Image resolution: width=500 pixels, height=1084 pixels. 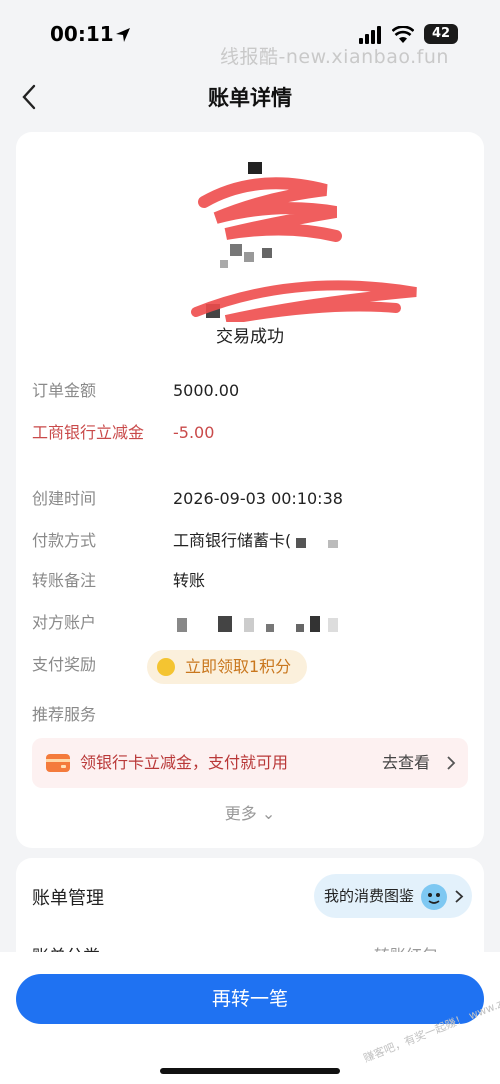 What do you see at coordinates (258, 498) in the screenshot?
I see `detail-value: 2026-09-03 00:10:38` at bounding box center [258, 498].